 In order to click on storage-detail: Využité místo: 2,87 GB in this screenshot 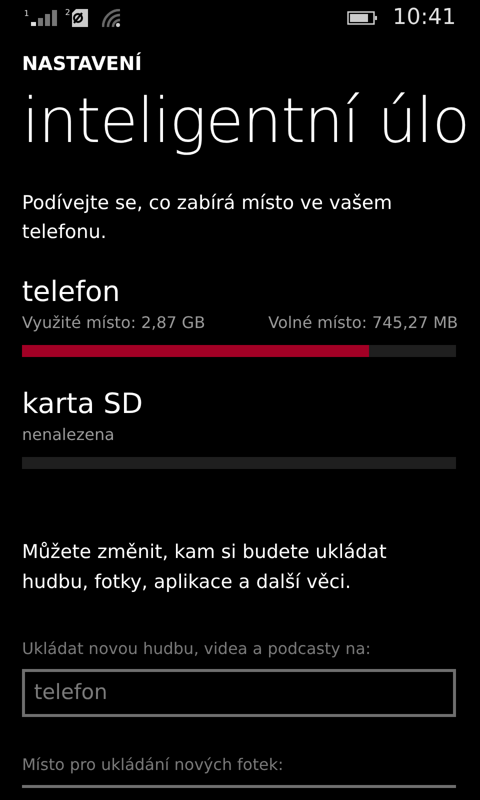, I will do `click(114, 323)`.